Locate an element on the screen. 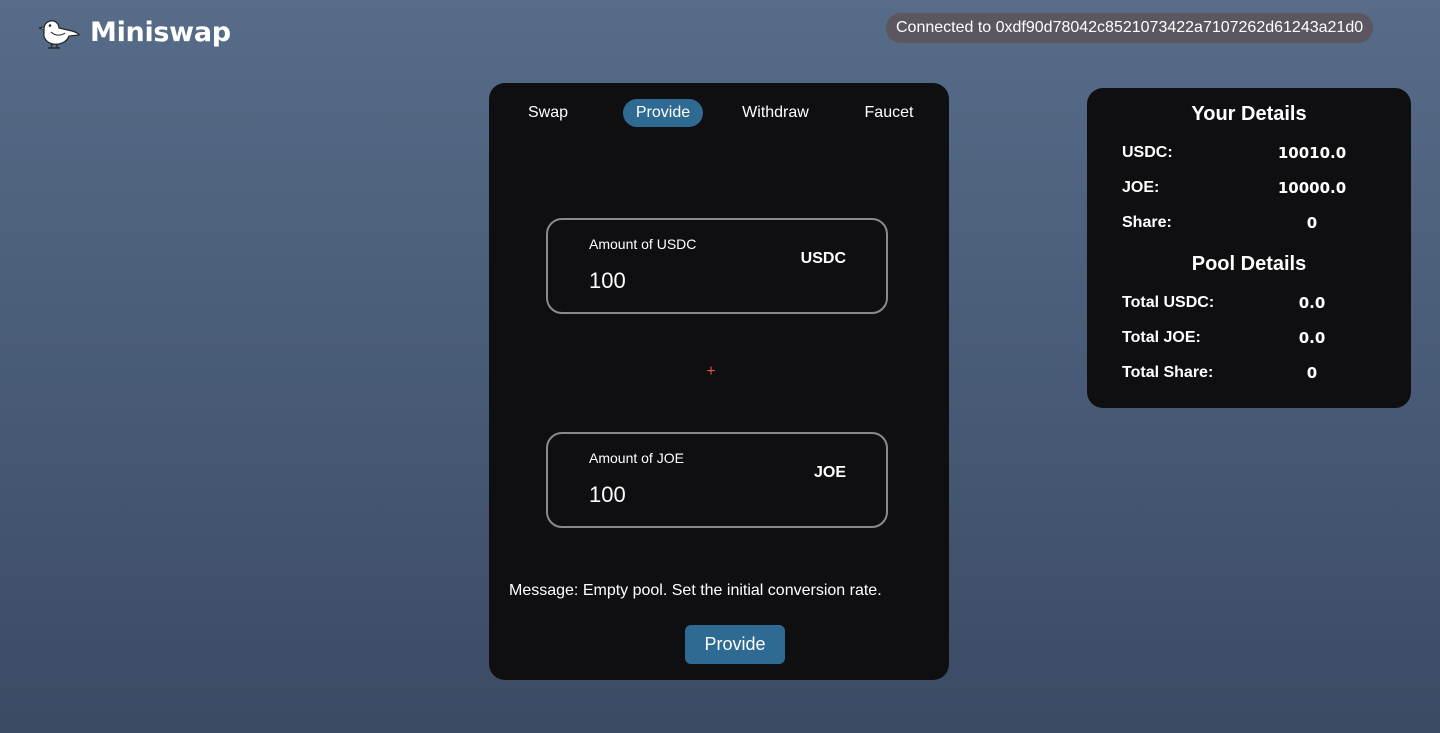 The width and height of the screenshot is (1440, 733). detail-row-share: Share: 0 is located at coordinates (1252, 224).